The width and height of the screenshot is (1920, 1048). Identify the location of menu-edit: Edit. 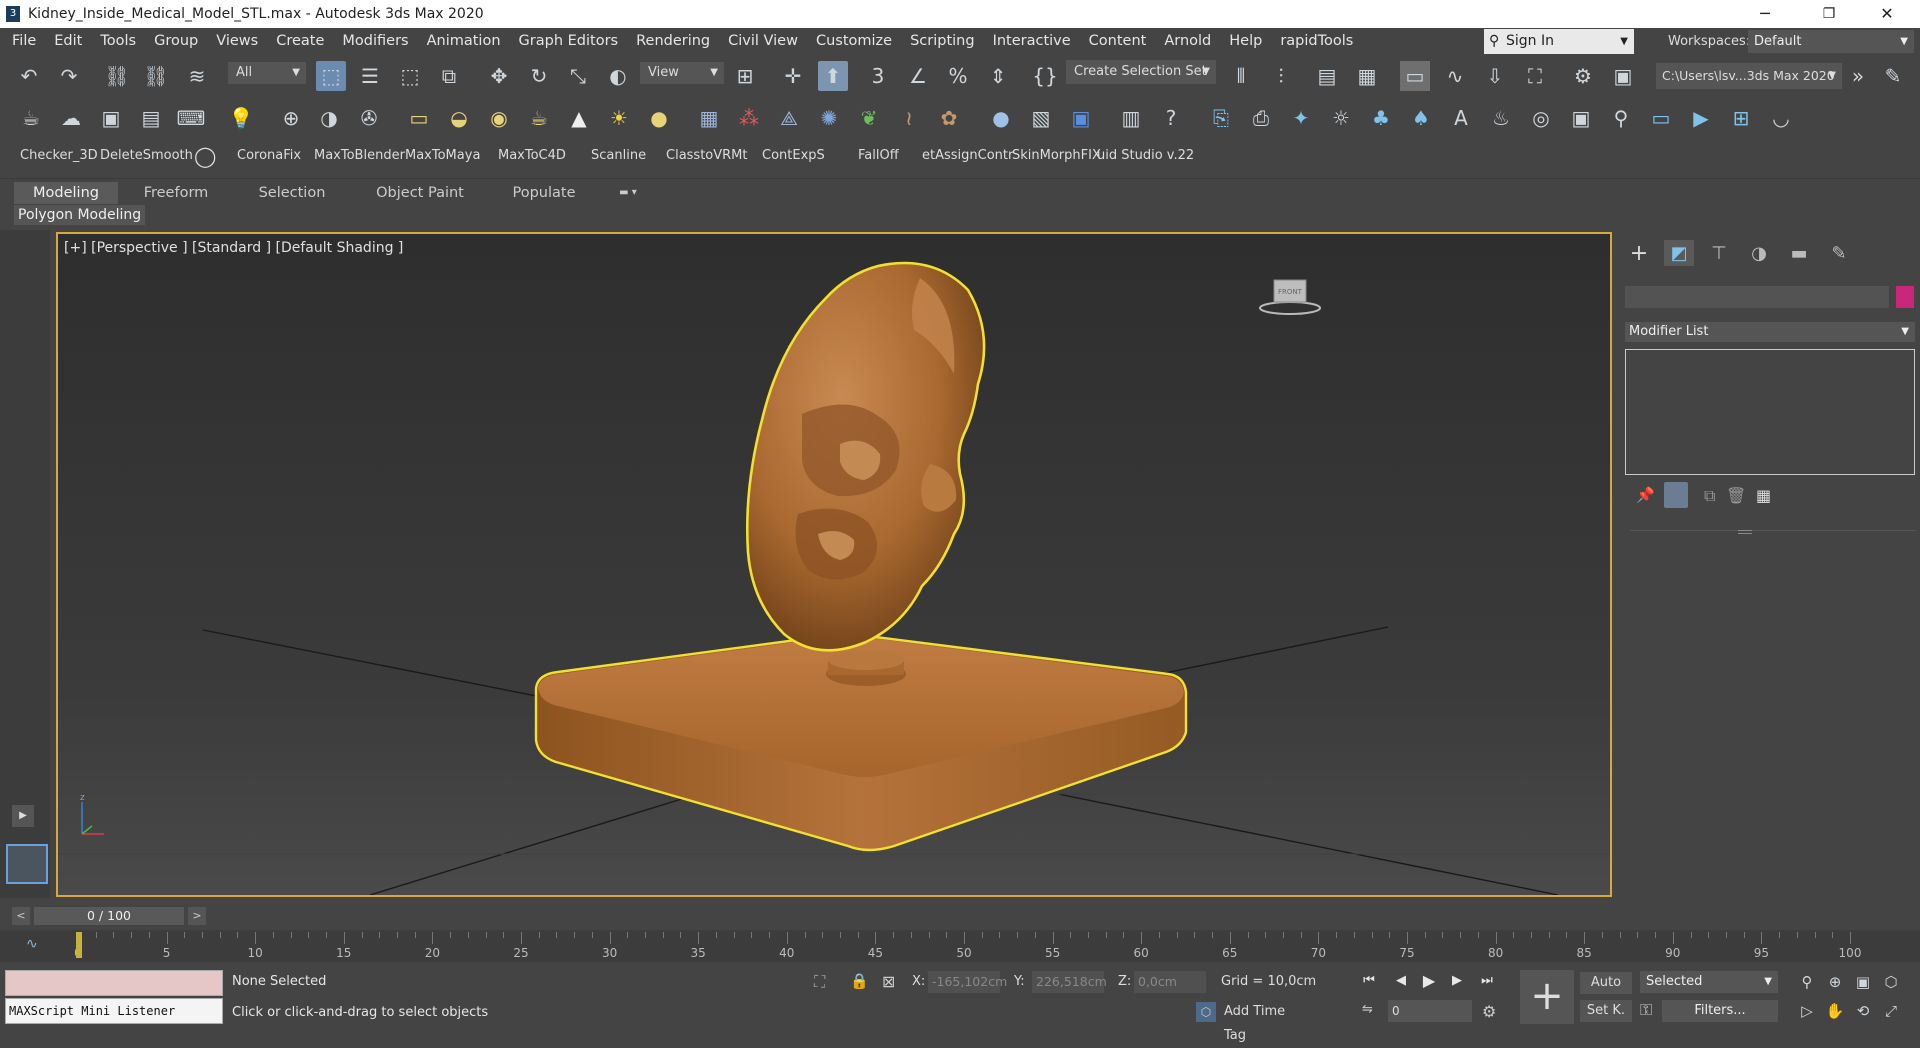
(68, 41).